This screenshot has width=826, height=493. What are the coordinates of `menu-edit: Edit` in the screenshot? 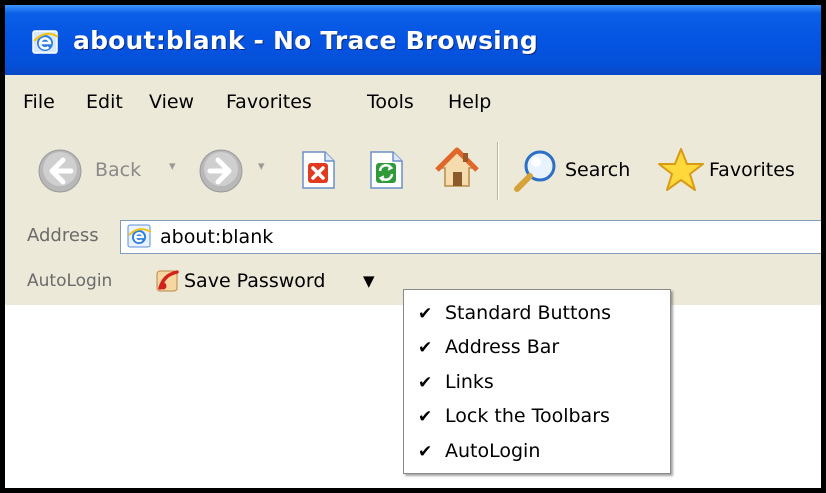 It's located at (104, 102).